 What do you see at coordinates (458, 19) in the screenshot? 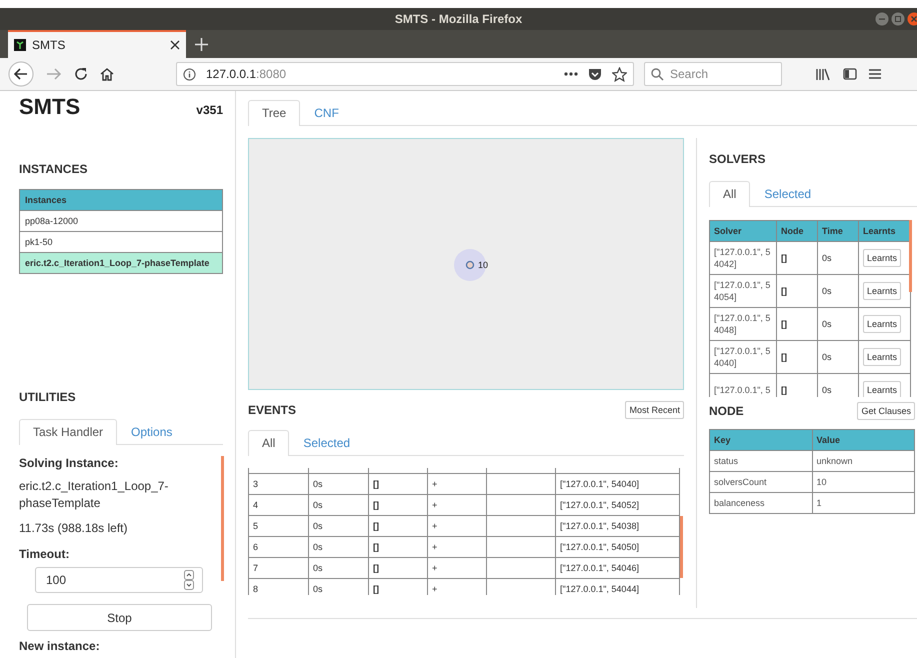
I see `window-title: SMTS - Mozilla Firefox` at bounding box center [458, 19].